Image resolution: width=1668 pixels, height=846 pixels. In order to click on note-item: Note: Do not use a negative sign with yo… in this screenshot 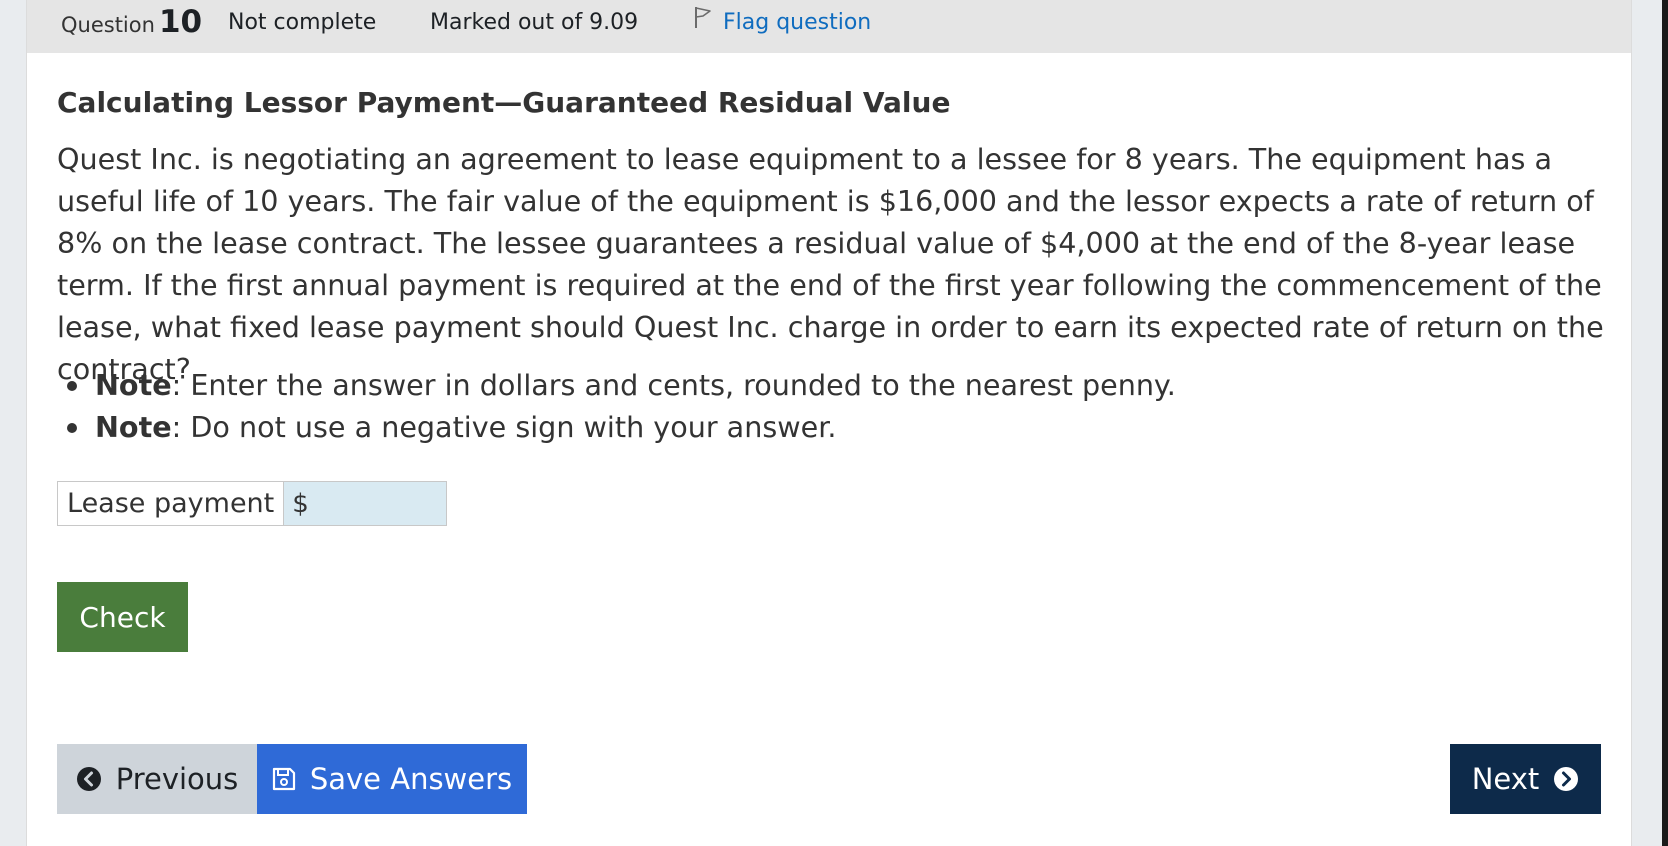, I will do `click(616, 427)`.